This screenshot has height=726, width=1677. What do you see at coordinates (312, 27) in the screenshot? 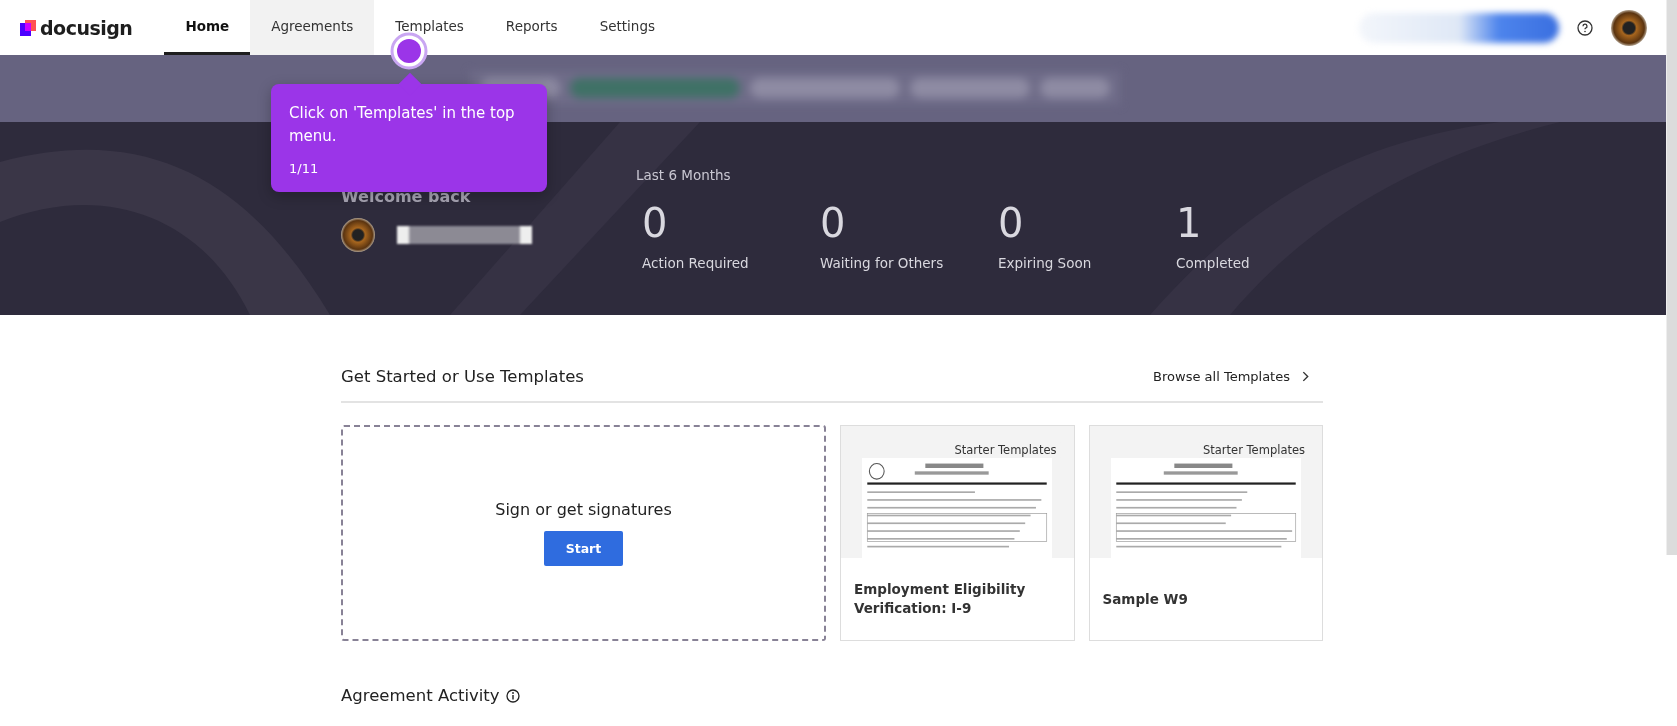
I see `nav-tab: Agreements` at bounding box center [312, 27].